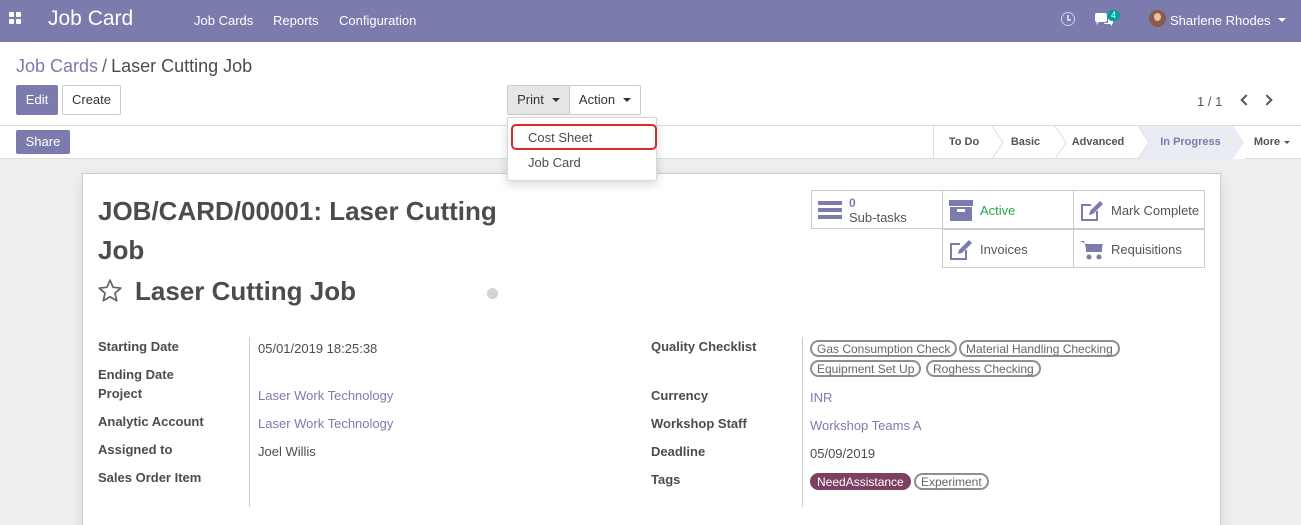 This screenshot has height=525, width=1301. I want to click on stage-in-progress: In Progress, so click(1186, 142).